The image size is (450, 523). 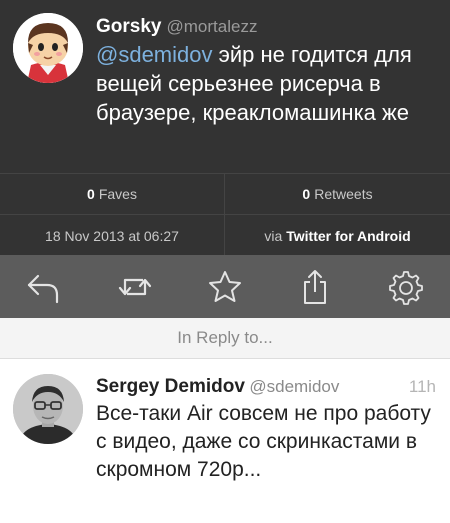 What do you see at coordinates (91, 194) in the screenshot?
I see `faves-count: 0` at bounding box center [91, 194].